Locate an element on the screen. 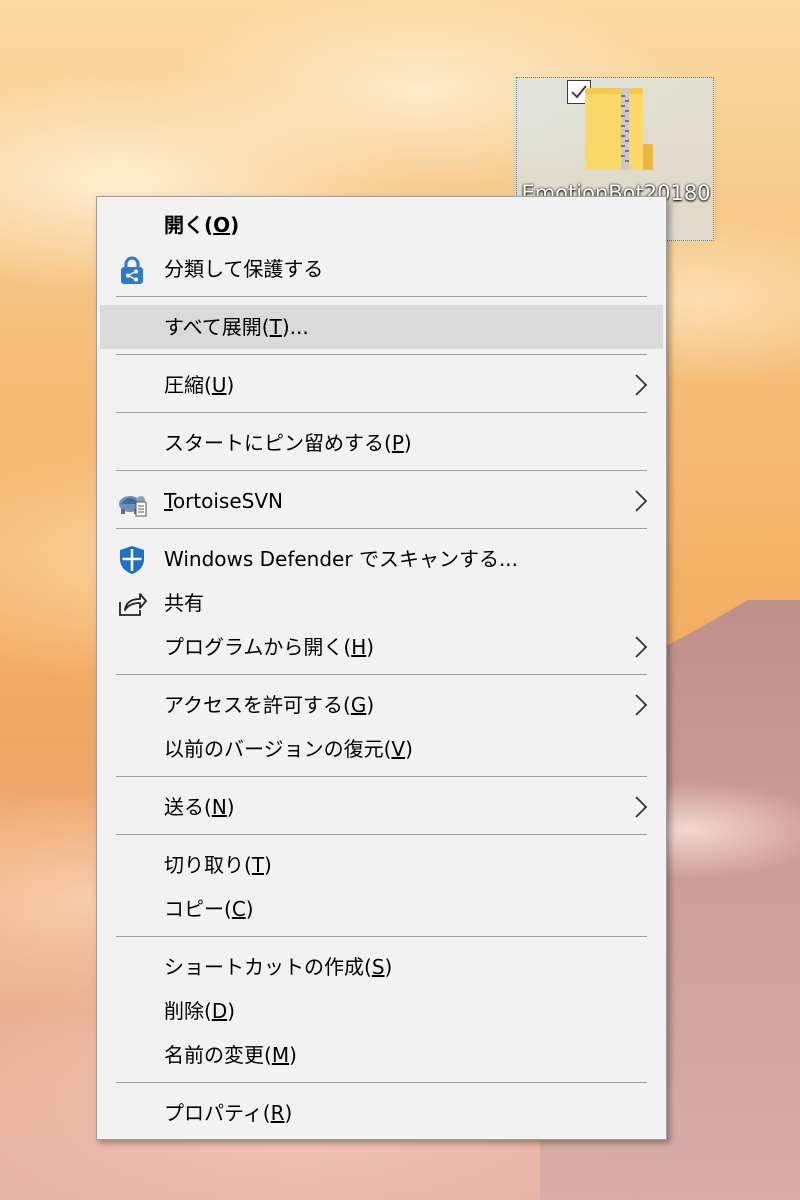 This screenshot has width=800, height=1200. menu-item-give-access: アクセスを許可する(G) is located at coordinates (381, 705).